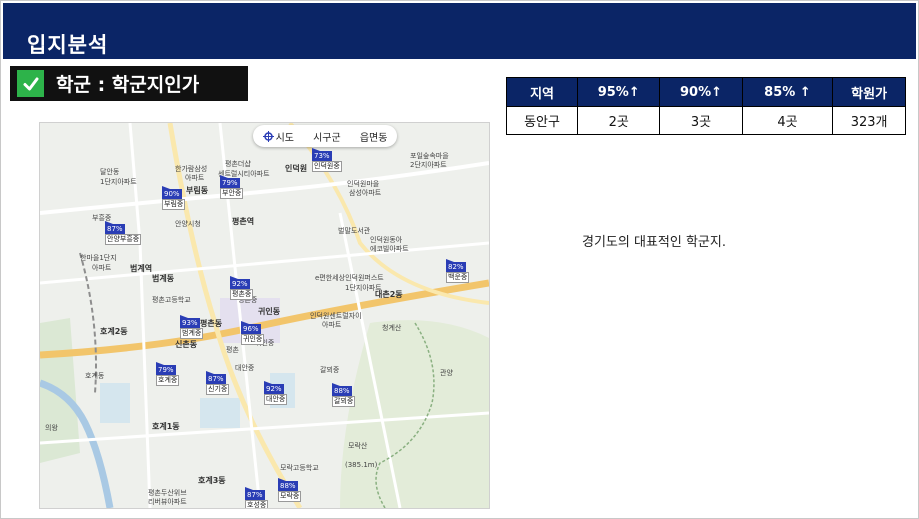 The image size is (919, 519). What do you see at coordinates (232, 193) in the screenshot?
I see `marker-school-name: 부안중` at bounding box center [232, 193].